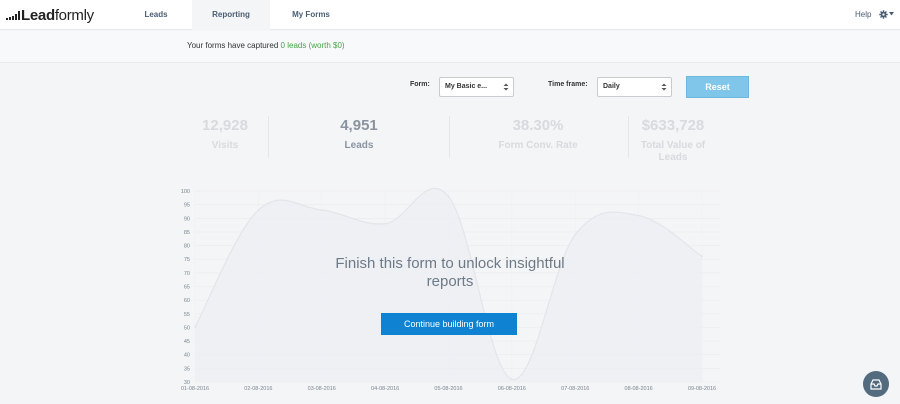 The width and height of the screenshot is (900, 404). What do you see at coordinates (187, 247) in the screenshot?
I see `y-tick-label: 80` at bounding box center [187, 247].